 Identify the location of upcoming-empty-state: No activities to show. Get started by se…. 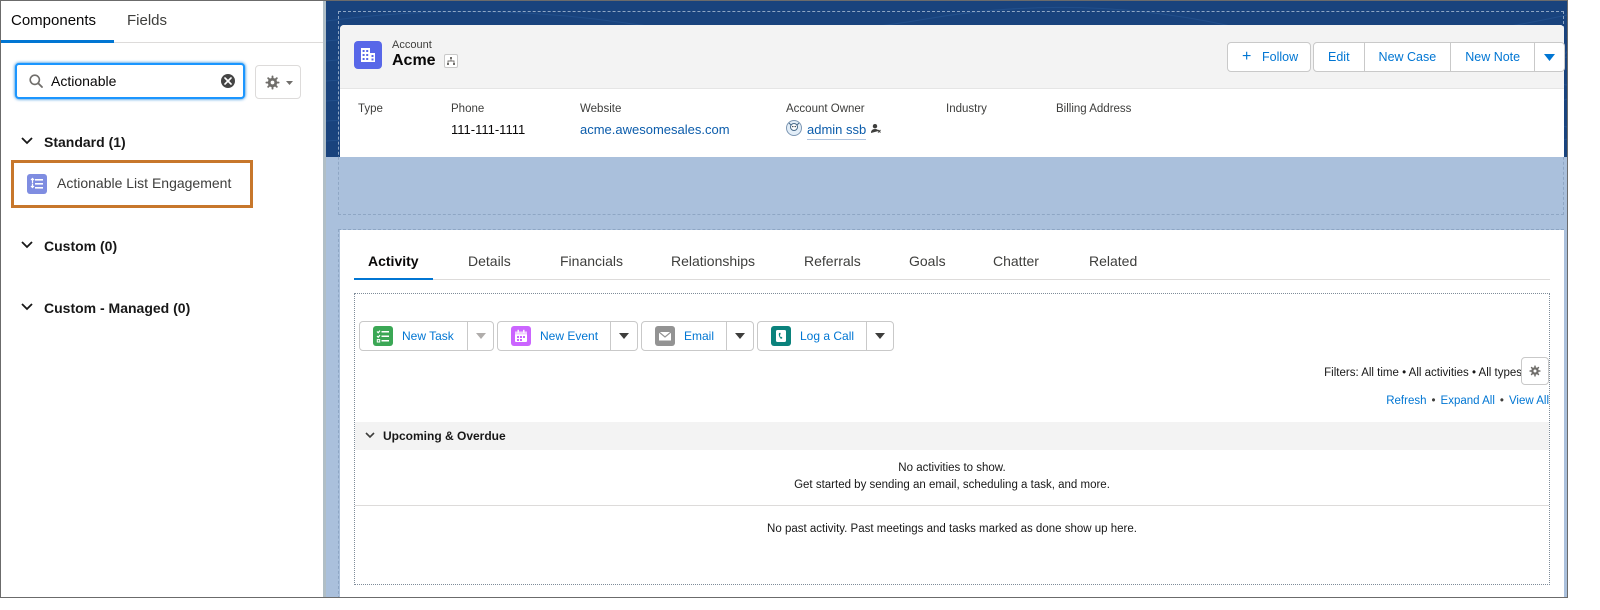
(952, 477).